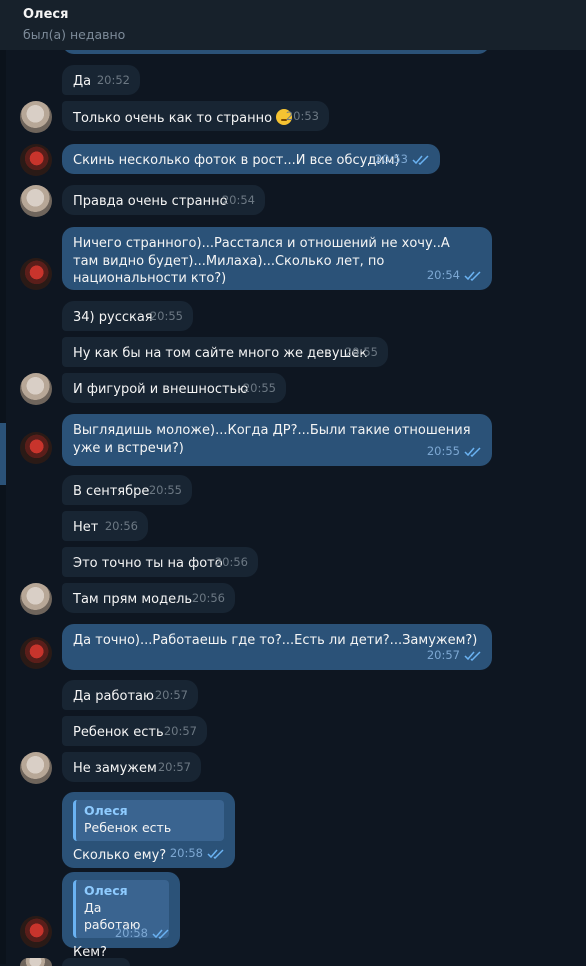 The height and width of the screenshot is (966, 586). I want to click on message-bubble-incoming: Только очень как то странно 20:53, so click(195, 116).